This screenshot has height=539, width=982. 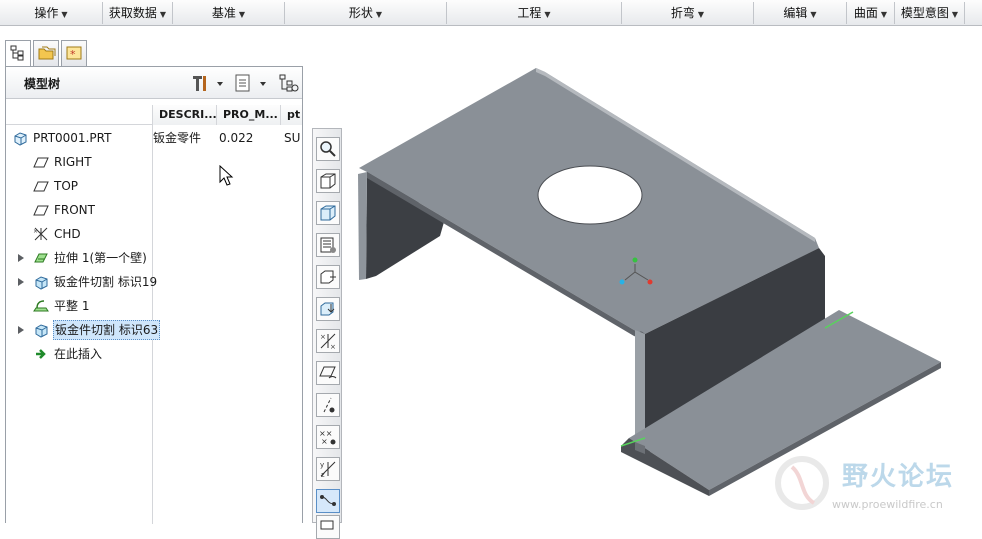 I want to click on menu-label: 模型意图, so click(x=924, y=13).